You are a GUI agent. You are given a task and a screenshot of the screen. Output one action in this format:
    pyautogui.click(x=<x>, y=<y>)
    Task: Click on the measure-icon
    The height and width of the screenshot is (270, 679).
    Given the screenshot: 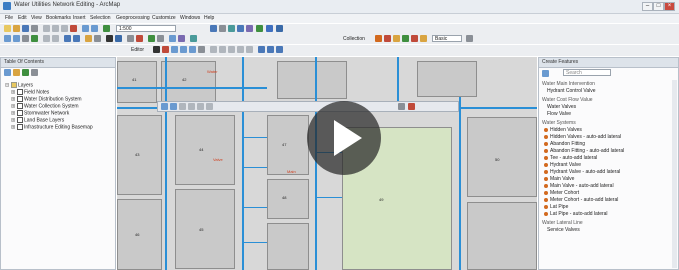 What is the action you would take?
    pyautogui.click(x=139, y=38)
    